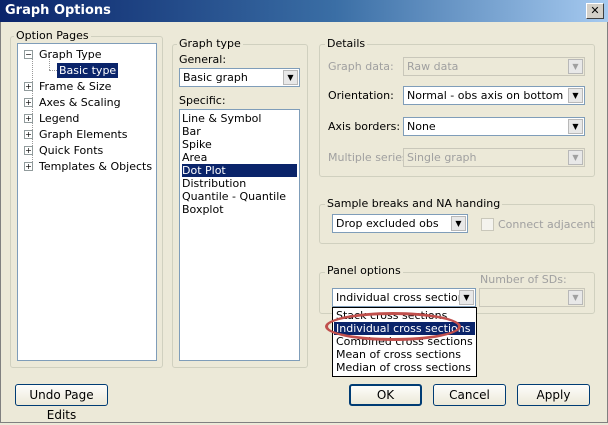 Image resolution: width=608 pixels, height=425 pixels. I want to click on orientation-select: Normal - obs axis on bottom ▼, so click(494, 95).